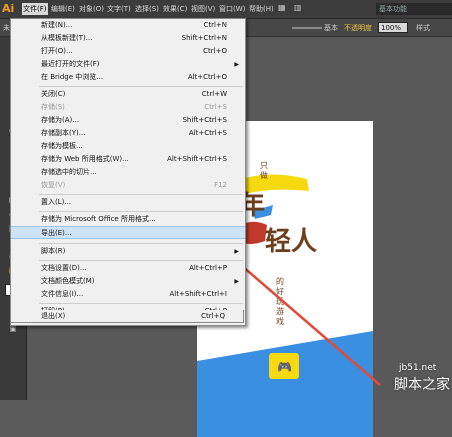 The height and width of the screenshot is (437, 452). What do you see at coordinates (91, 9) in the screenshot?
I see `menu-object: 对象(O)` at bounding box center [91, 9].